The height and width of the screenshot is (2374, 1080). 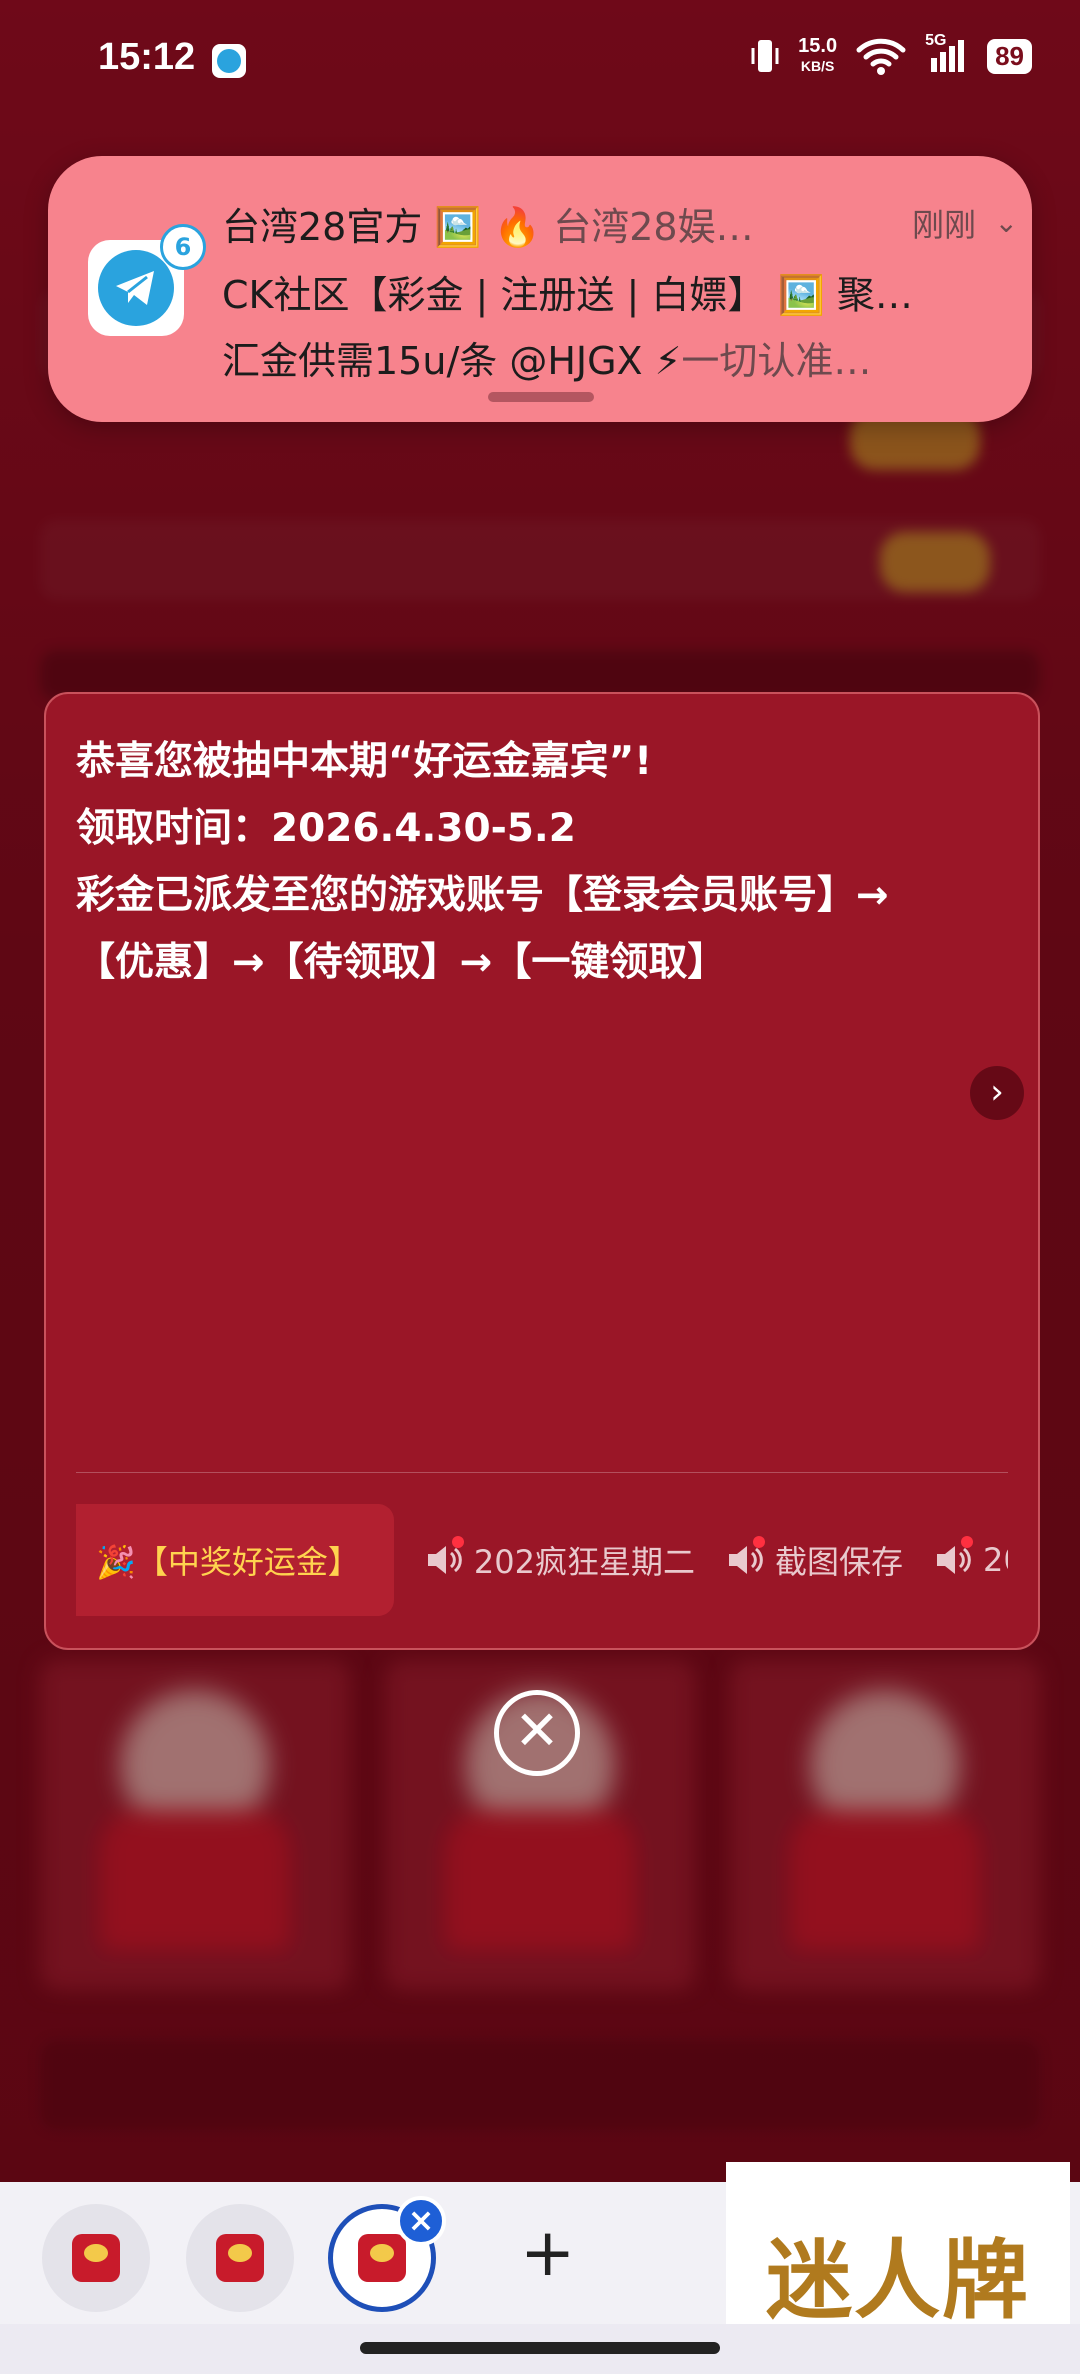 What do you see at coordinates (559, 1559) in the screenshot?
I see `ticker-item: 202疯狂星期二` at bounding box center [559, 1559].